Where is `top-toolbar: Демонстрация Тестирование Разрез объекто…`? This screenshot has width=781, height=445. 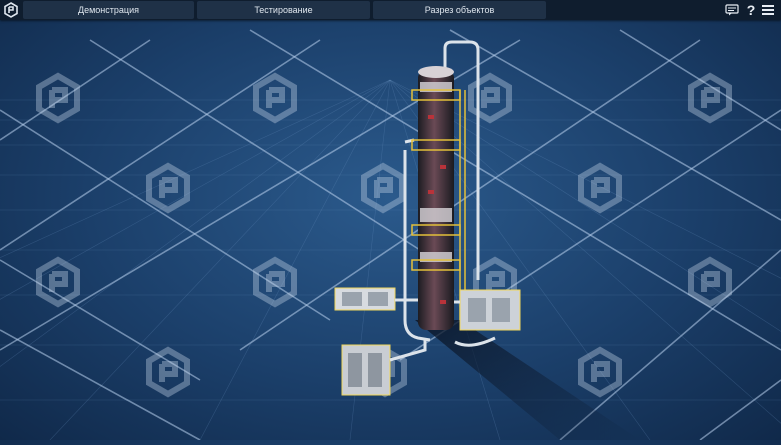
top-toolbar: Демонстрация Тестирование Разрез объекто… is located at coordinates (390, 10).